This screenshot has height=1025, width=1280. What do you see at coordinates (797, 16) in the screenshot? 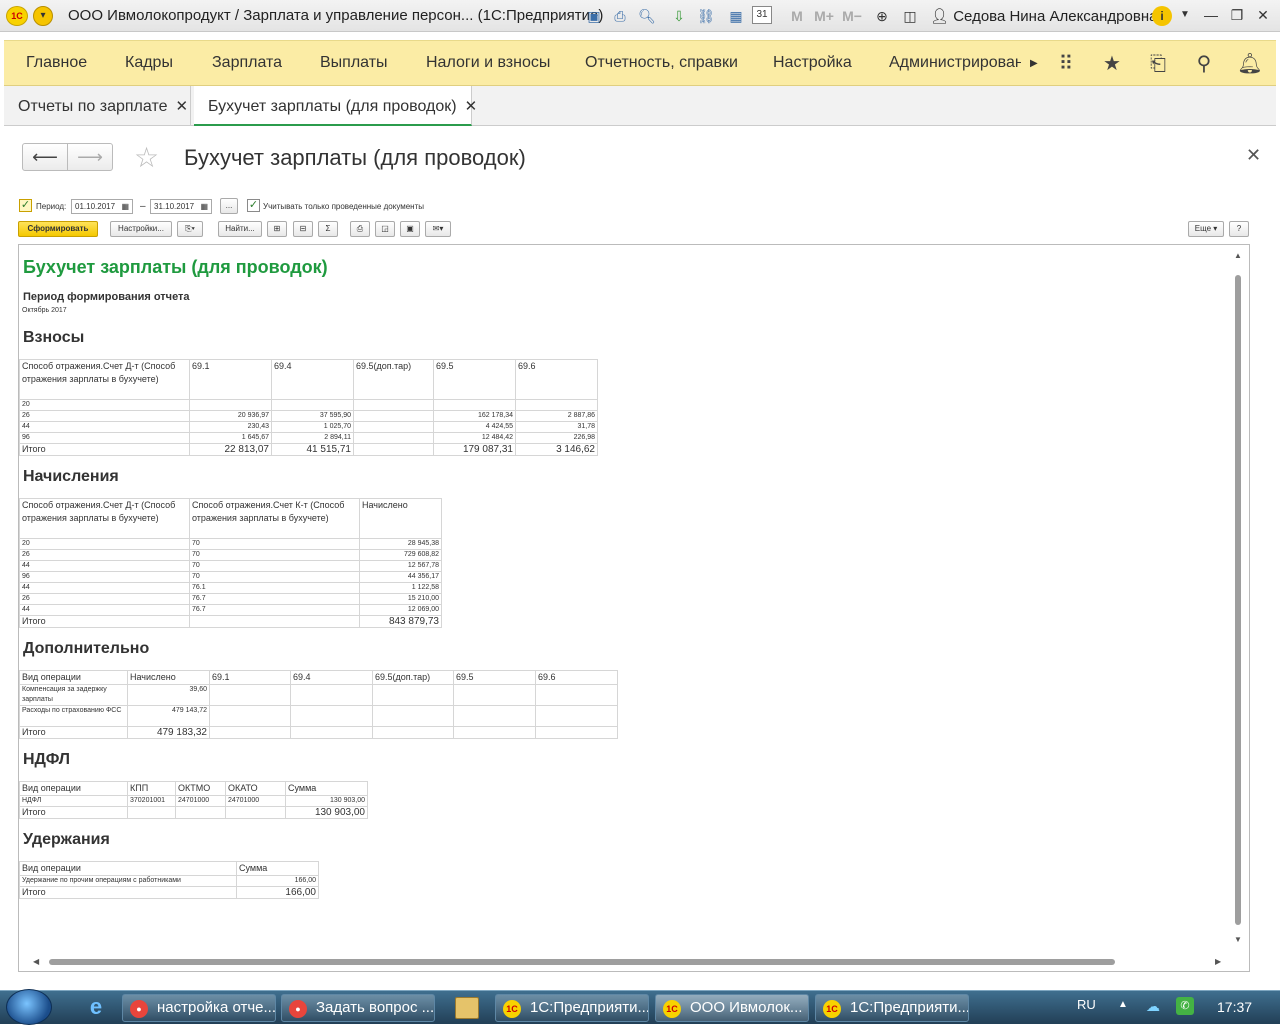
I see `memory-m-button: M` at bounding box center [797, 16].